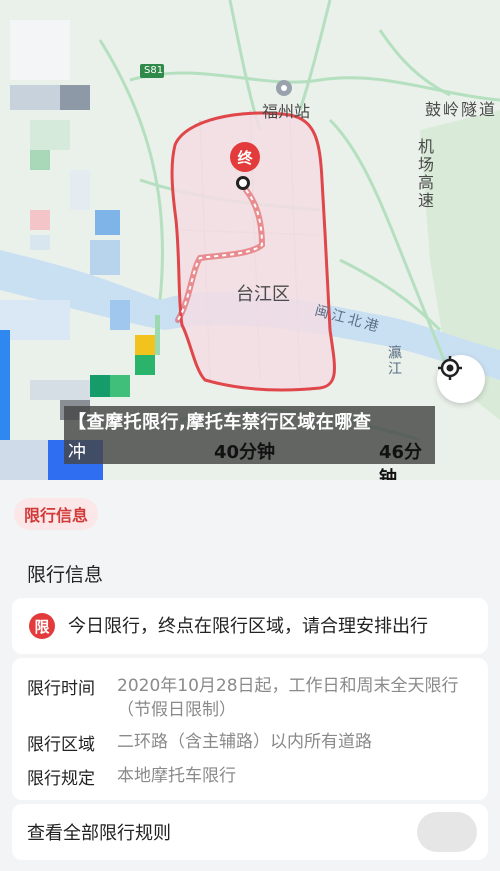 This screenshot has height=871, width=500. What do you see at coordinates (461, 109) in the screenshot?
I see `tunnel-label: 鼓岭隧道` at bounding box center [461, 109].